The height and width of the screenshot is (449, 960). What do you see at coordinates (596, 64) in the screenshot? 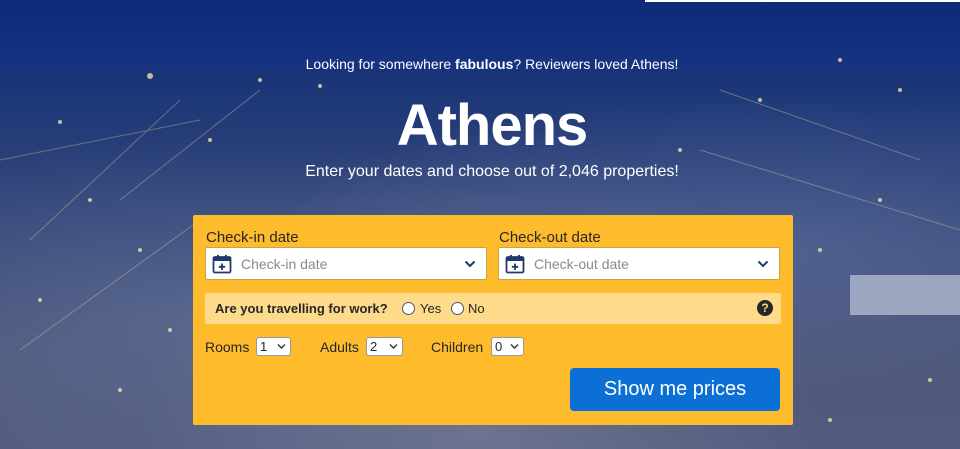
I see `tagline-text-end: ? Reviewers loved Athens!` at bounding box center [596, 64].